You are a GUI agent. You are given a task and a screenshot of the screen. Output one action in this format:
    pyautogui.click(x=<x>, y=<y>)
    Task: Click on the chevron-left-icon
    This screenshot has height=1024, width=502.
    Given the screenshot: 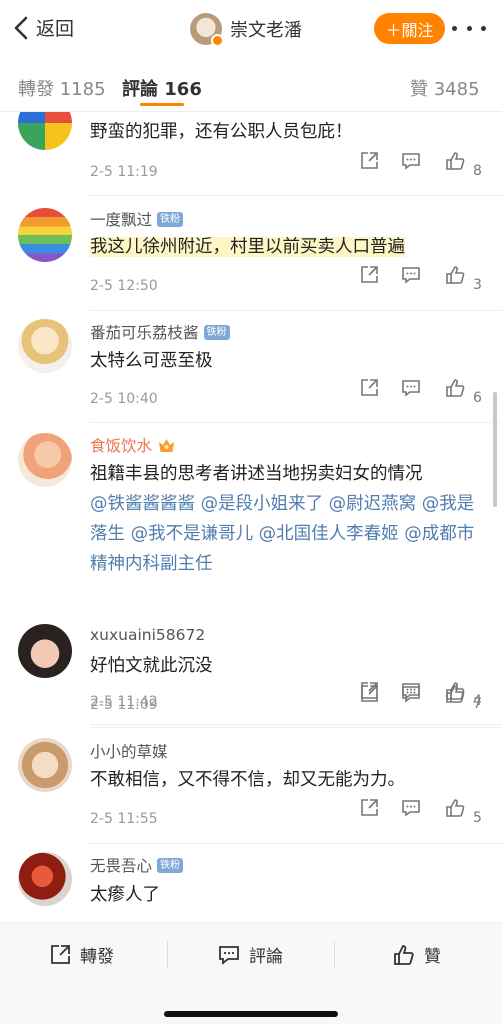 What is the action you would take?
    pyautogui.click(x=21, y=27)
    